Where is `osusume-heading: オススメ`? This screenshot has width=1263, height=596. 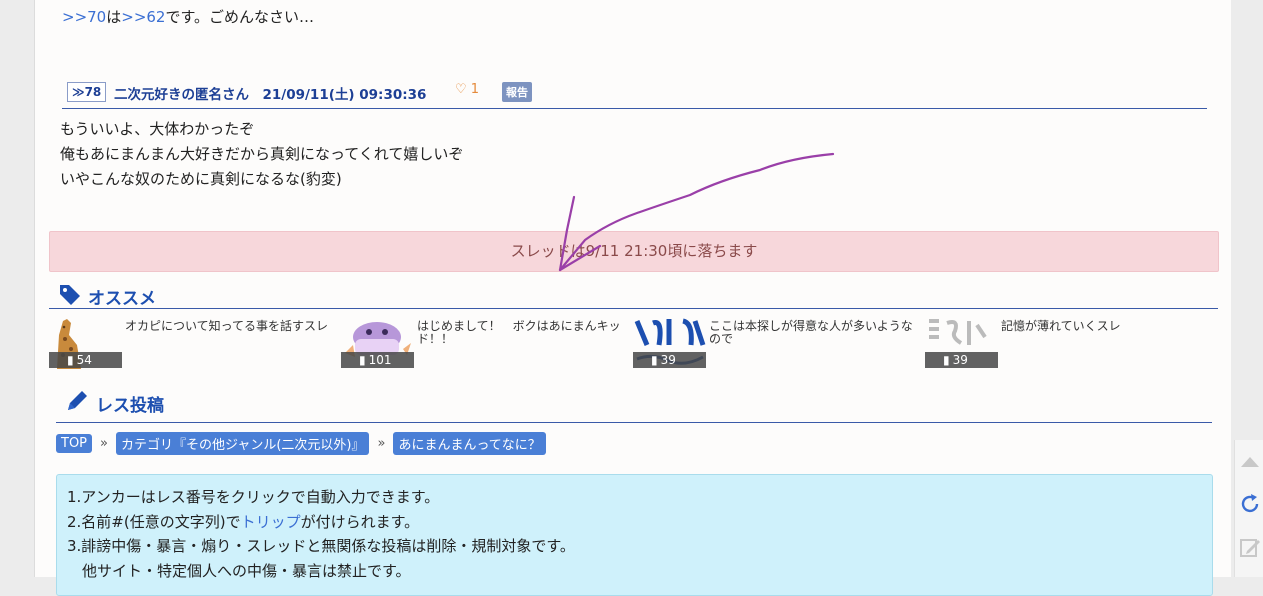 osusume-heading: オススメ is located at coordinates (107, 296).